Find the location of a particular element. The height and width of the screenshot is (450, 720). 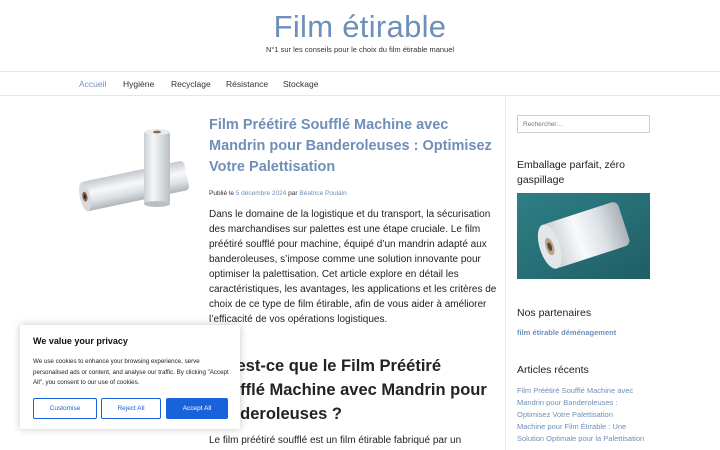

sidebar-divider is located at coordinates (505, 273).